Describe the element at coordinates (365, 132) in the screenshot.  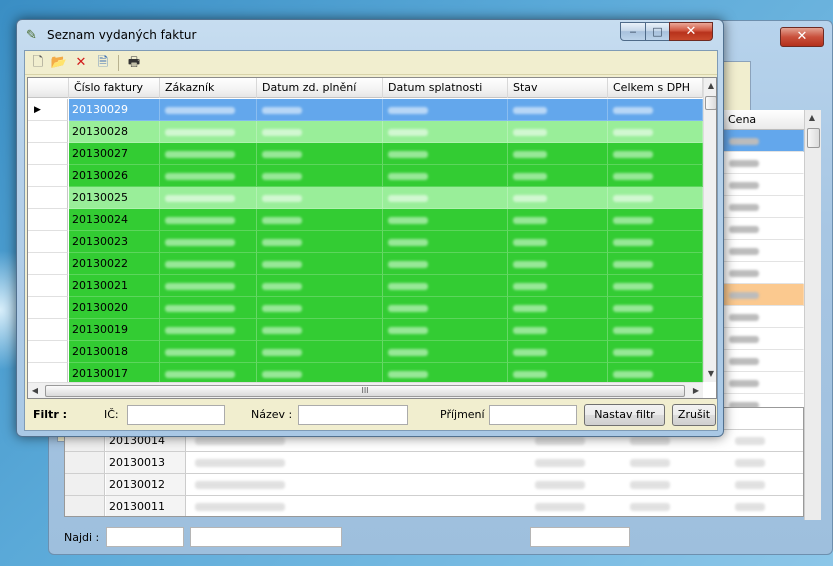
I see `table-row: 20130028` at that location.